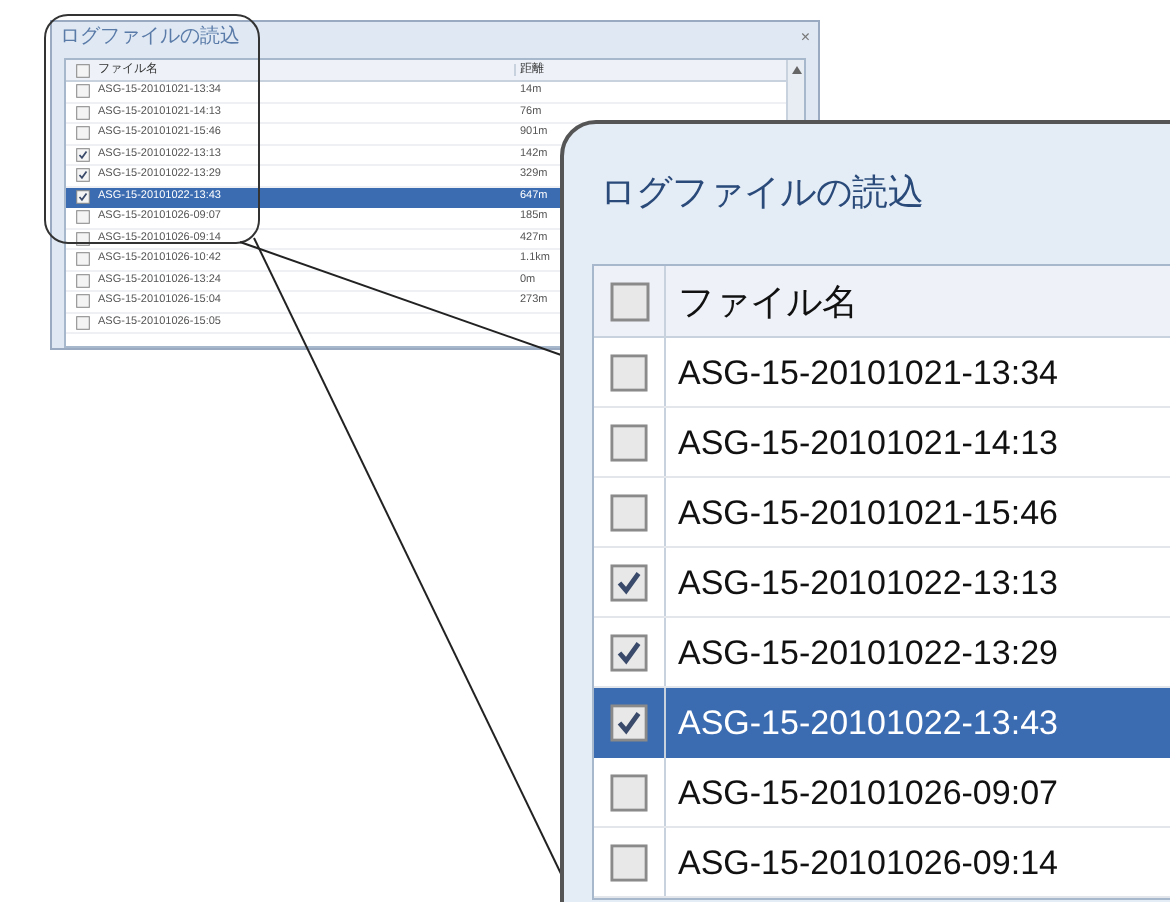 This screenshot has height=902, width=1170. I want to click on list-row: ASG-15-20101021-13:34, so click(882, 373).